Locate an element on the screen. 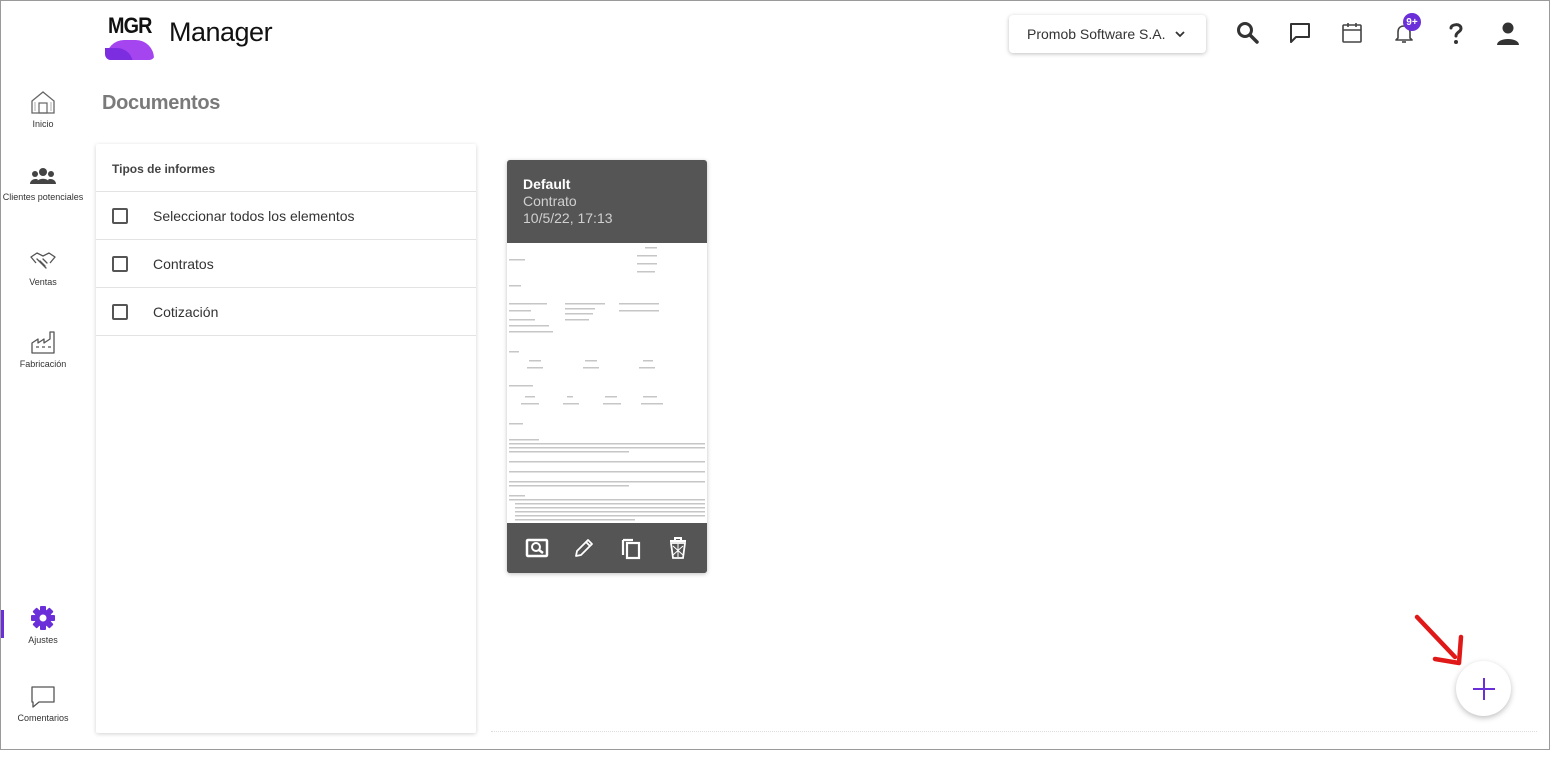 This screenshot has width=1558, height=765. filter-option-label: Cotización is located at coordinates (186, 311).